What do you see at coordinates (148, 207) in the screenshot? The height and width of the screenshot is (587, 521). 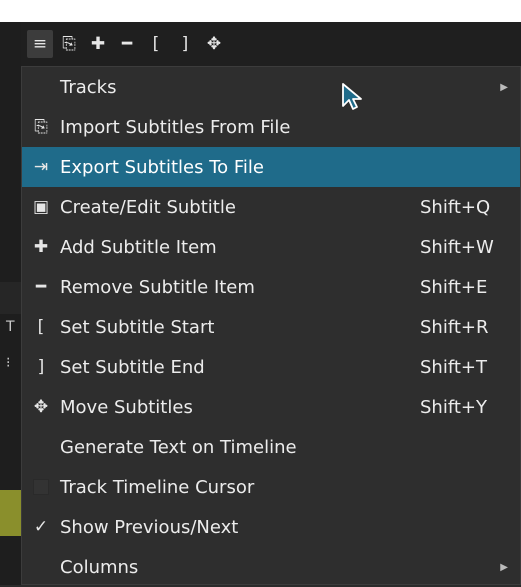 I see `menu-item-label: Create/Edit Subtitle` at bounding box center [148, 207].